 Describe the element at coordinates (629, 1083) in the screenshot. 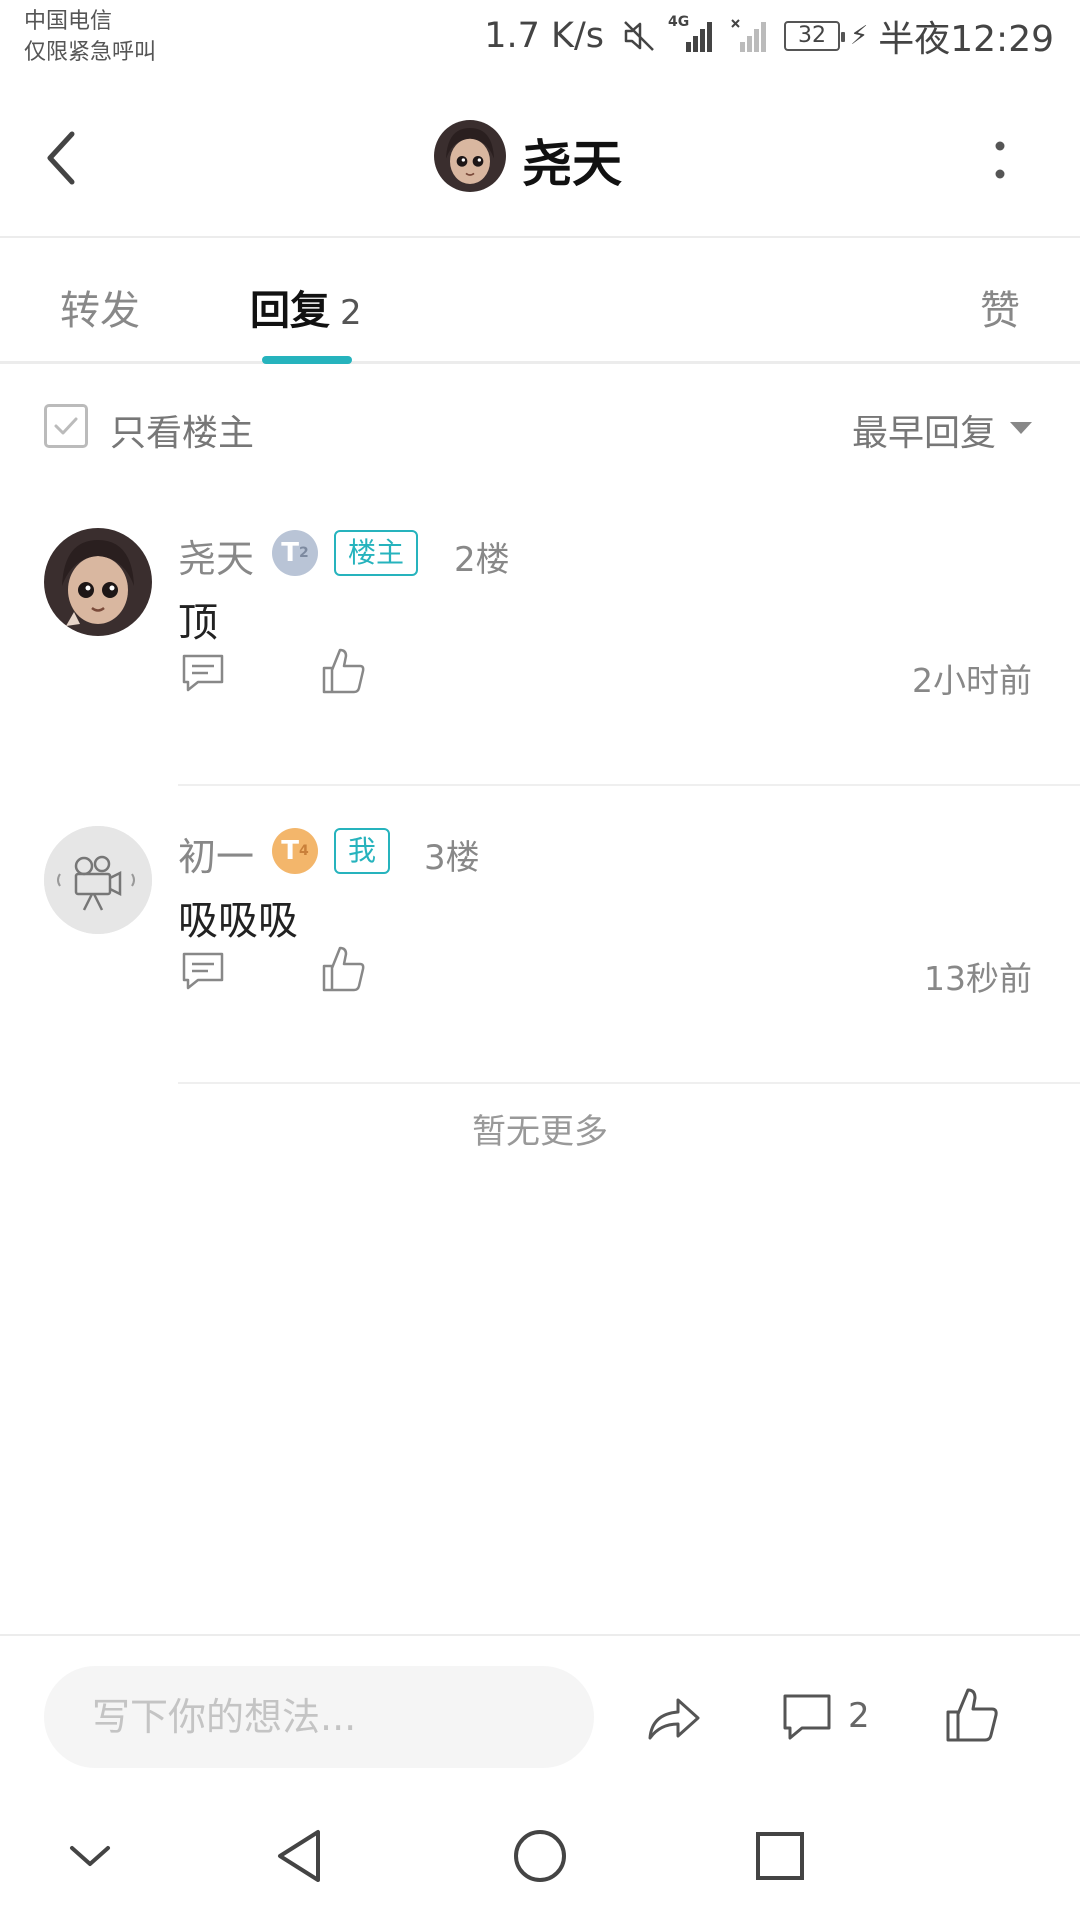

I see `divider` at that location.